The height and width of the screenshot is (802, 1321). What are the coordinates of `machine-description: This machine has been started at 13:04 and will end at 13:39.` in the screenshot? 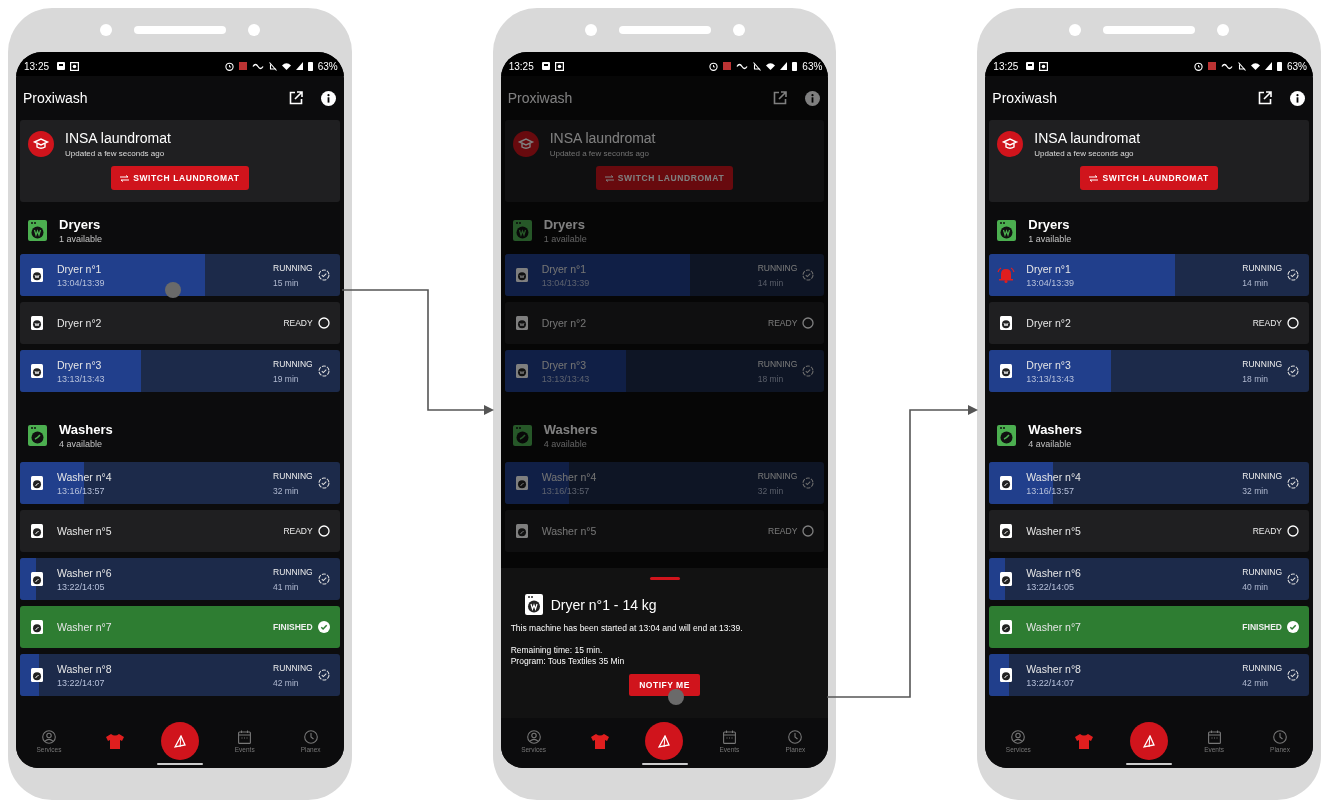 It's located at (626, 628).